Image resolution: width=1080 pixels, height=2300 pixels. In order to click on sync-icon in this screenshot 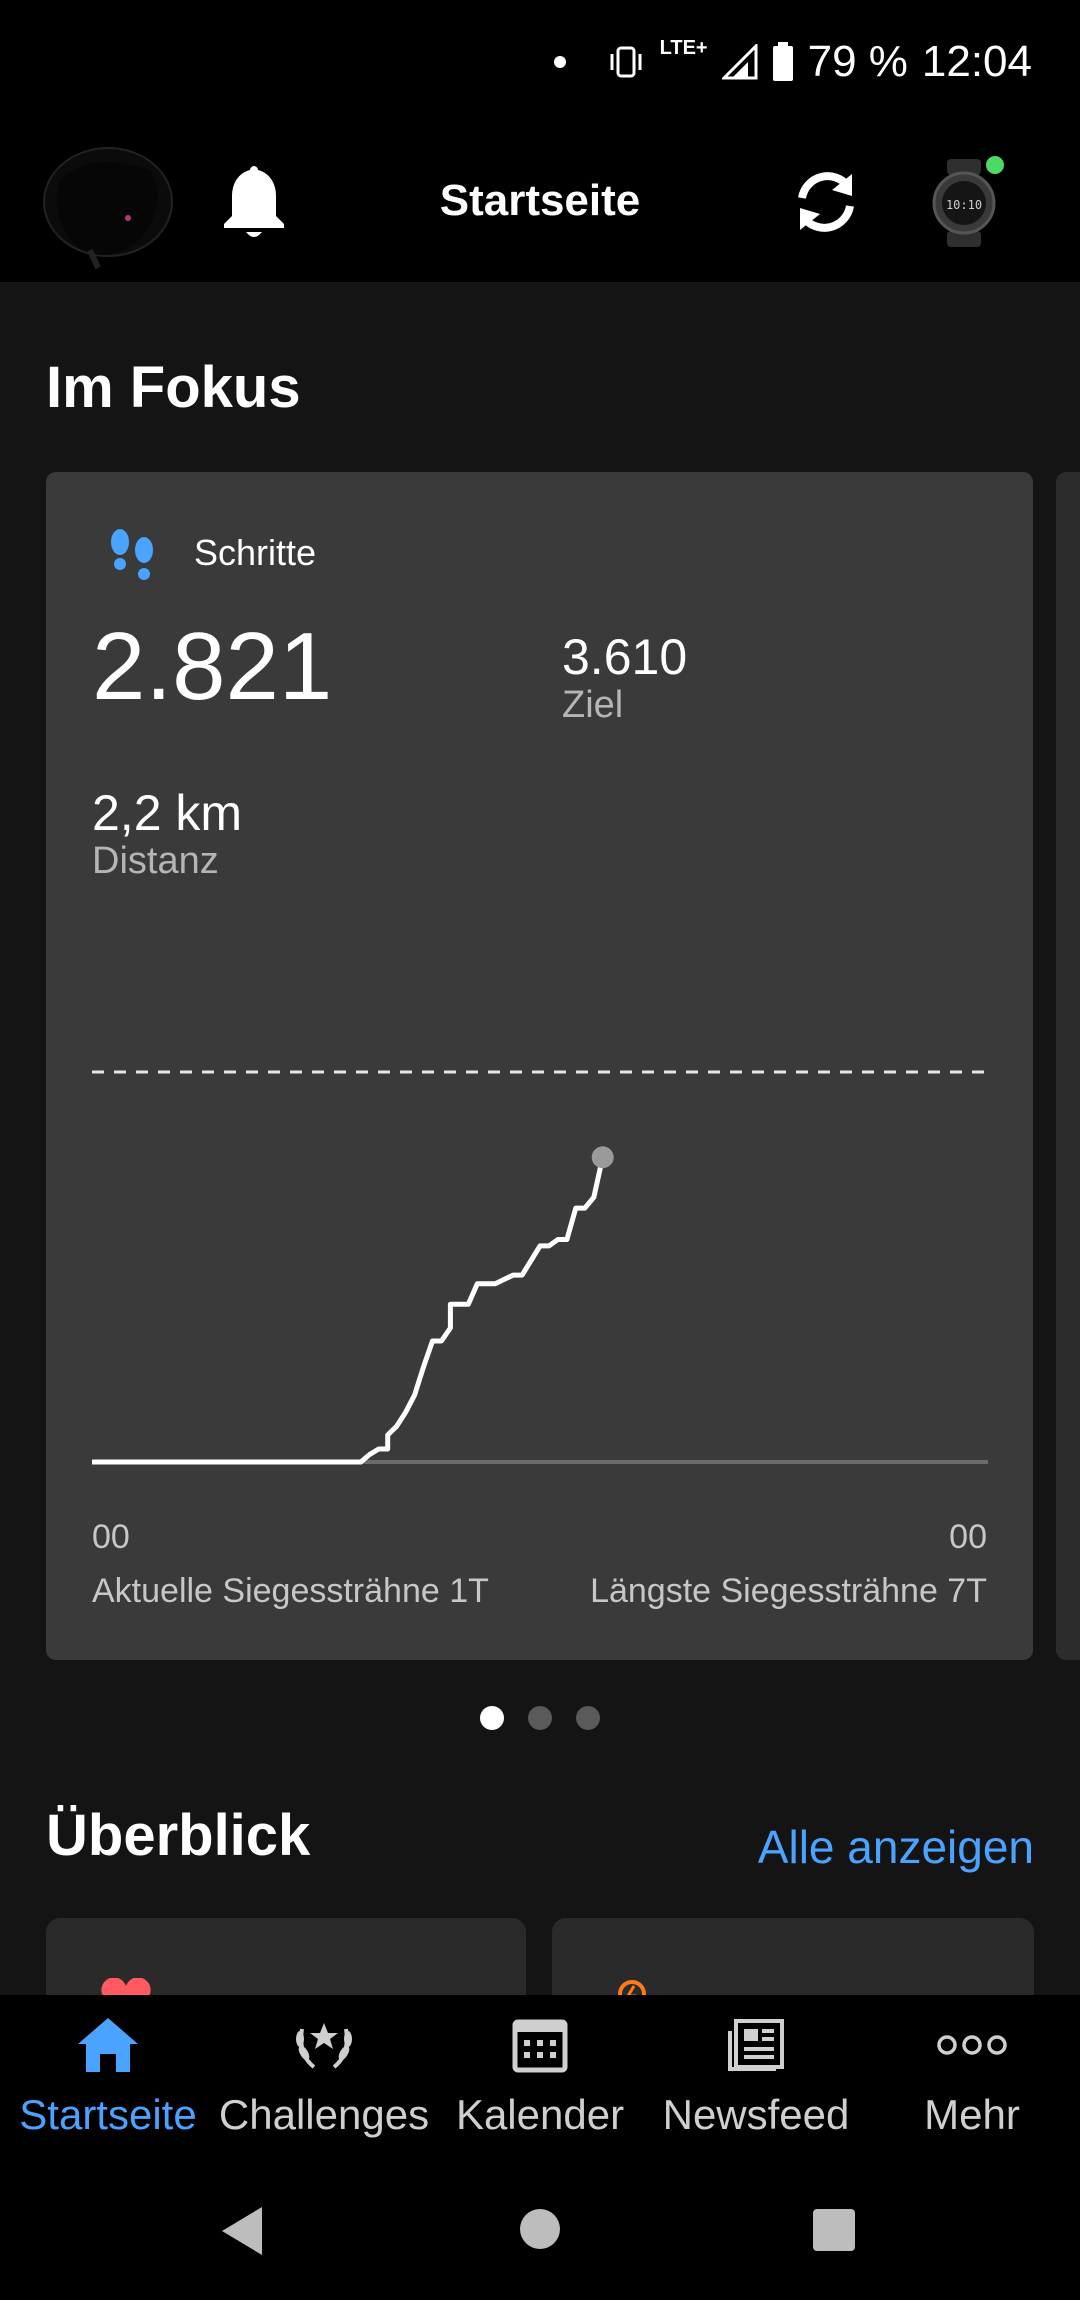, I will do `click(826, 202)`.